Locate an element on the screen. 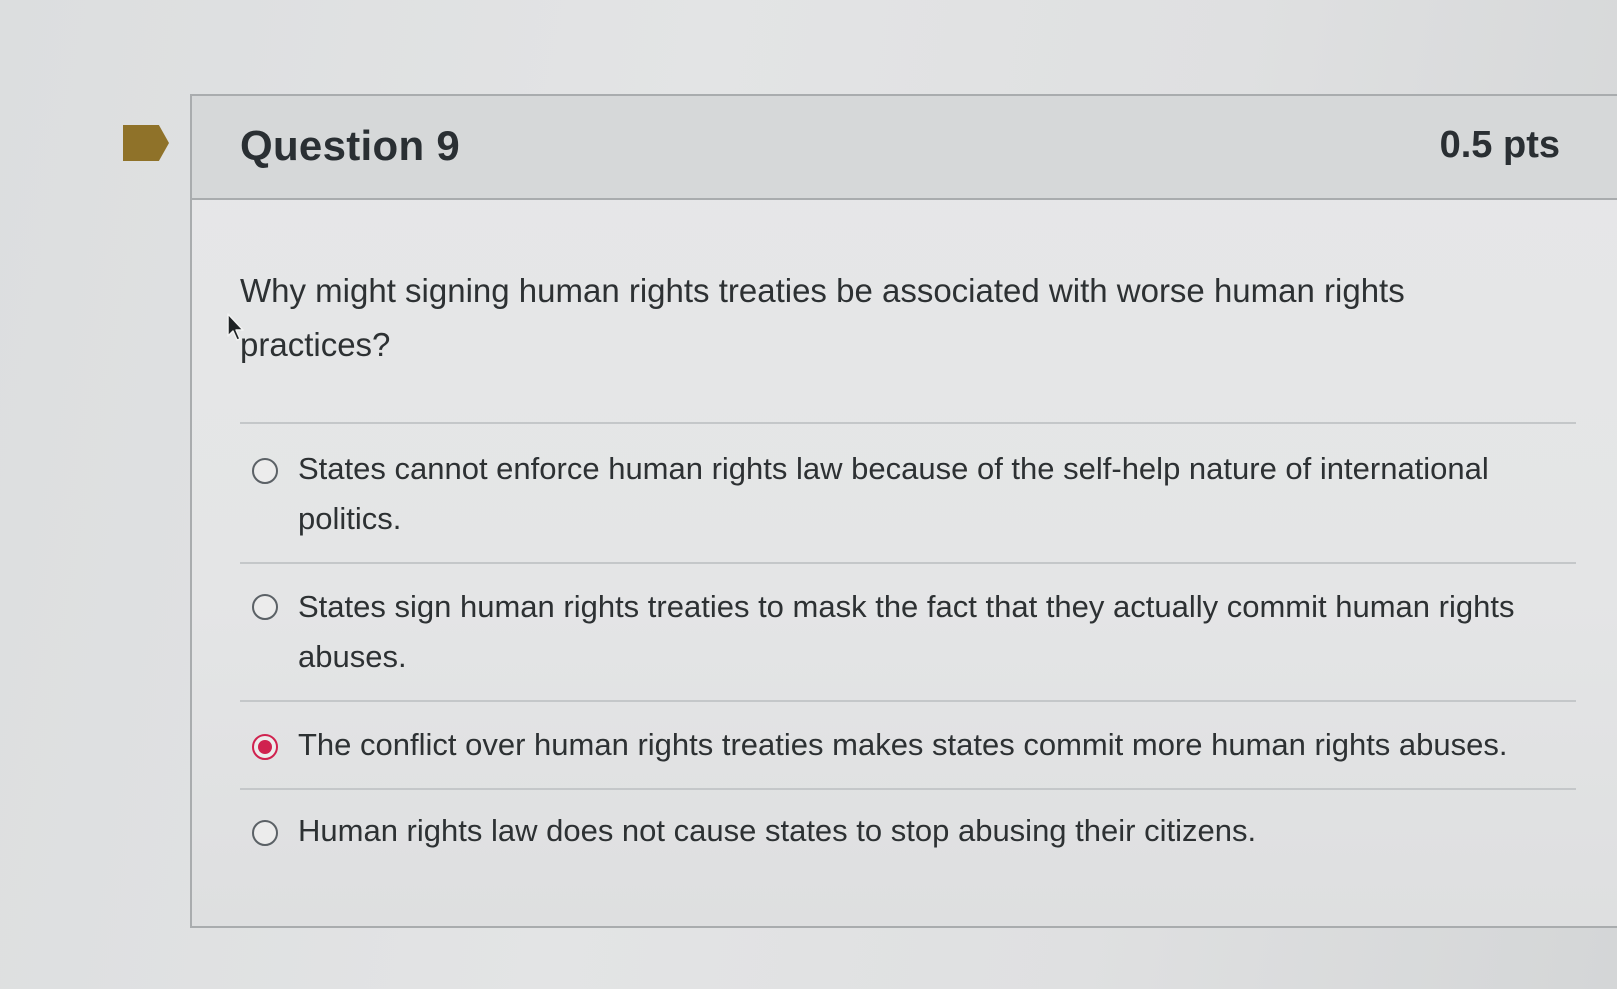 The image size is (1617, 989). flag-question-icon is located at coordinates (146, 143).